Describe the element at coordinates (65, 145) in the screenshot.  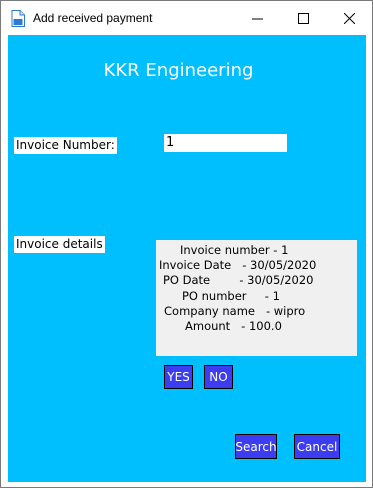
I see `invoice-number-label: Invoice Number:` at that location.